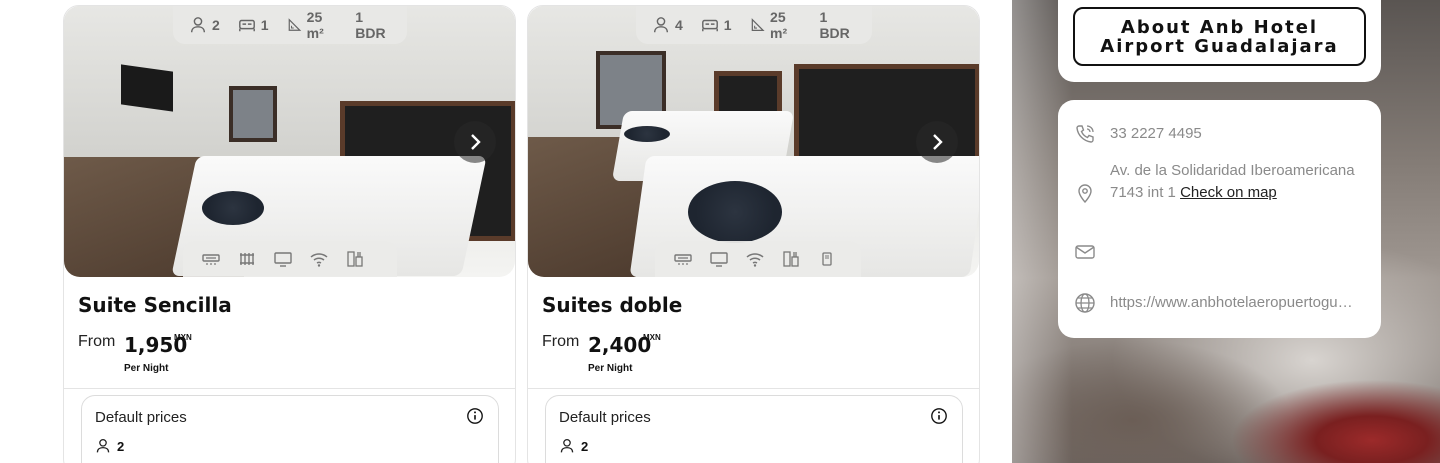  What do you see at coordinates (827, 259) in the screenshot?
I see `hairdryer-icon` at bounding box center [827, 259].